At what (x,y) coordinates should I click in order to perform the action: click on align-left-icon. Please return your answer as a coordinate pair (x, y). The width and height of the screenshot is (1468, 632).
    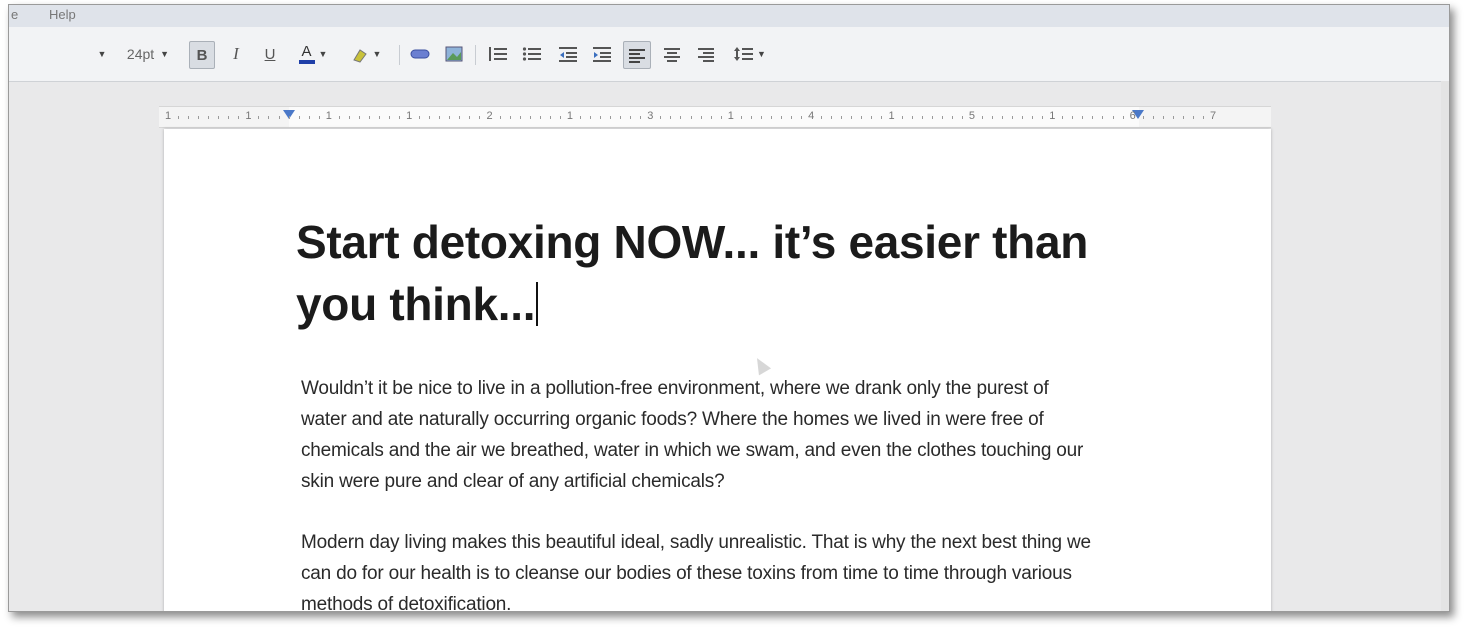
    Looking at the image, I should click on (637, 56).